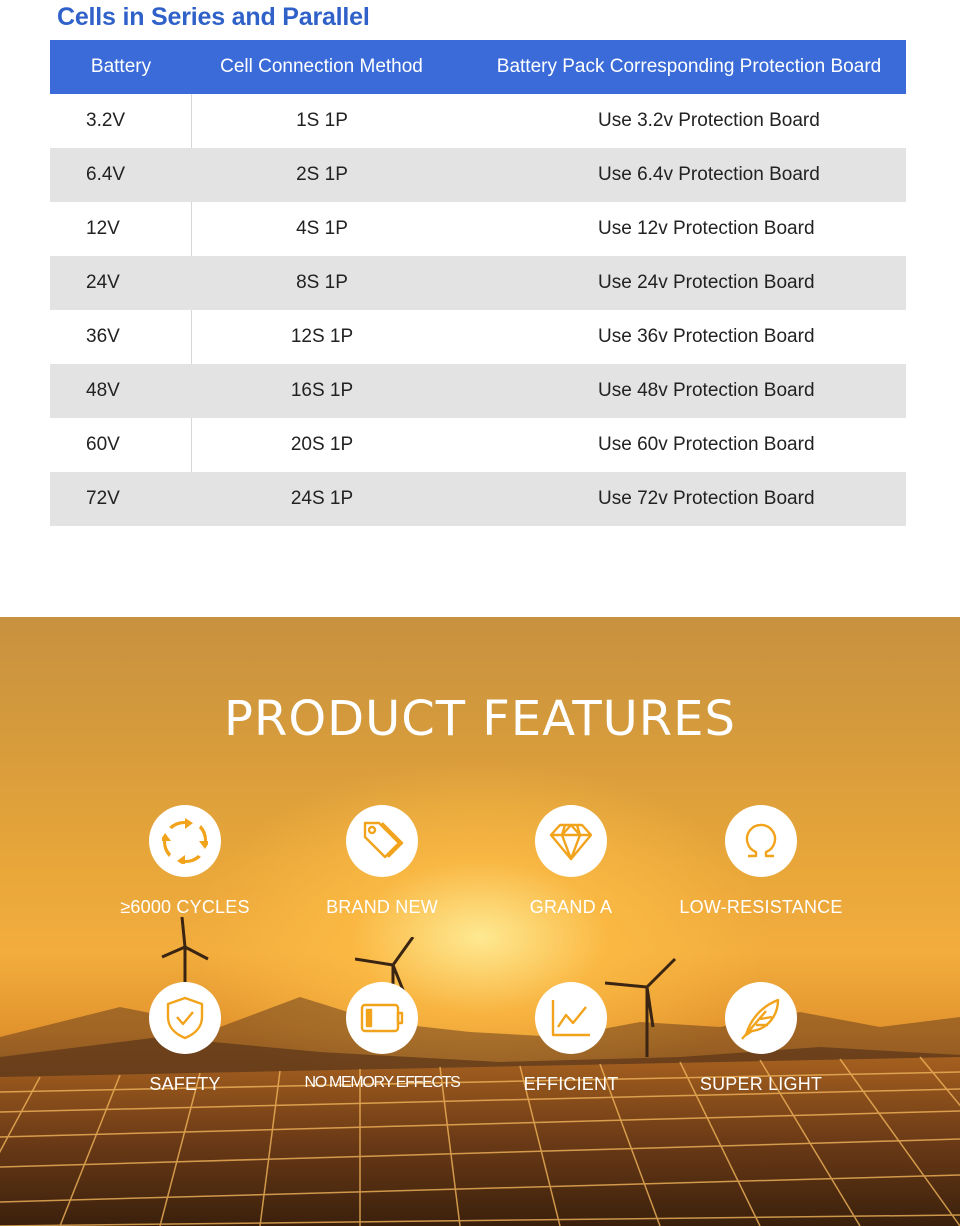 The image size is (960, 1226). I want to click on line-chart-icon, so click(570, 1018).